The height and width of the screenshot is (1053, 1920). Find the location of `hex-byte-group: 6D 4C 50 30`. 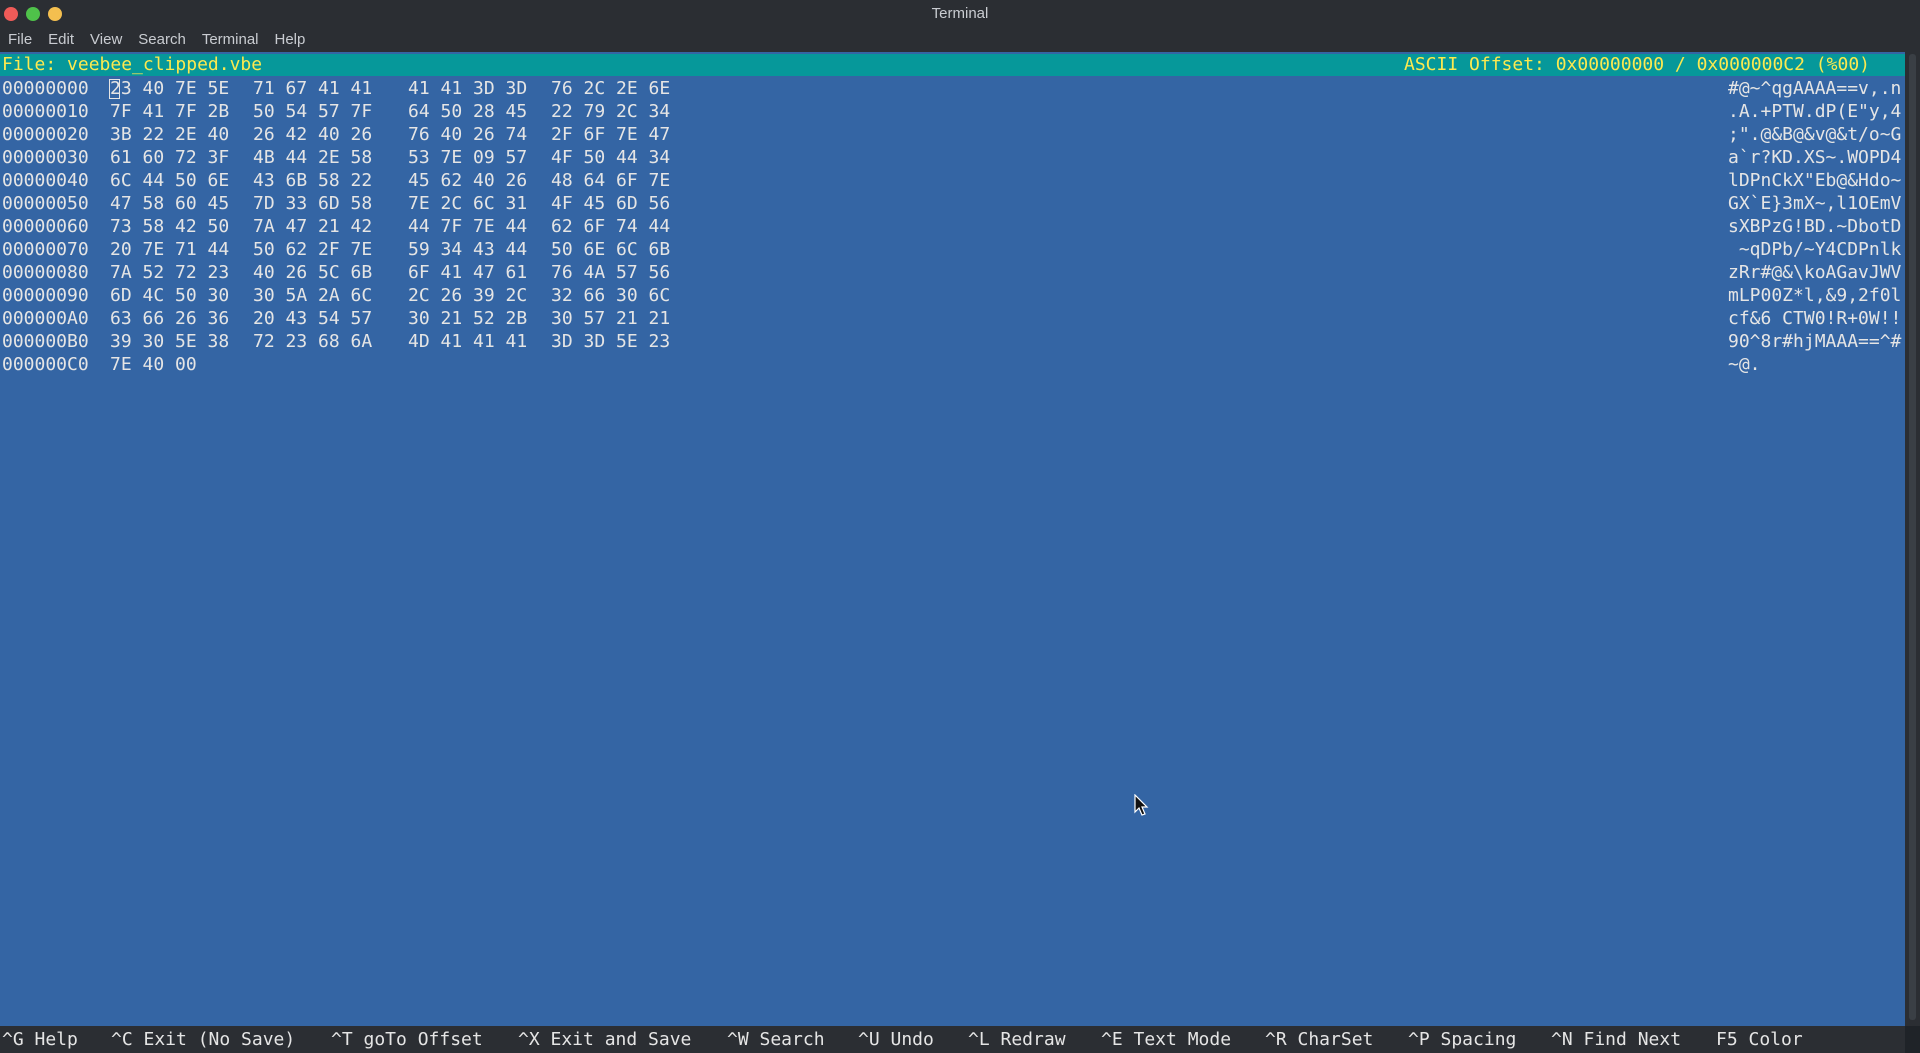

hex-byte-group: 6D 4C 50 30 is located at coordinates (169, 295).